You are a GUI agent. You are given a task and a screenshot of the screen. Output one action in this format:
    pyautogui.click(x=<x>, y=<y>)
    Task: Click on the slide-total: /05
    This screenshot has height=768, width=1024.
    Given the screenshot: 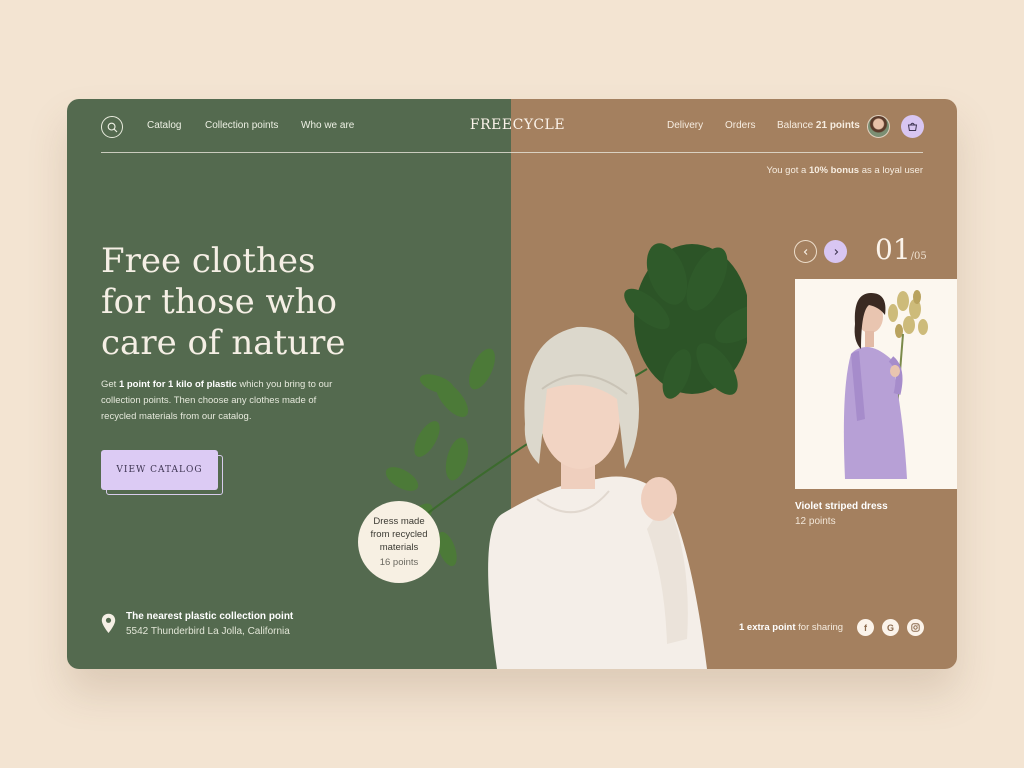 What is the action you would take?
    pyautogui.click(x=918, y=256)
    